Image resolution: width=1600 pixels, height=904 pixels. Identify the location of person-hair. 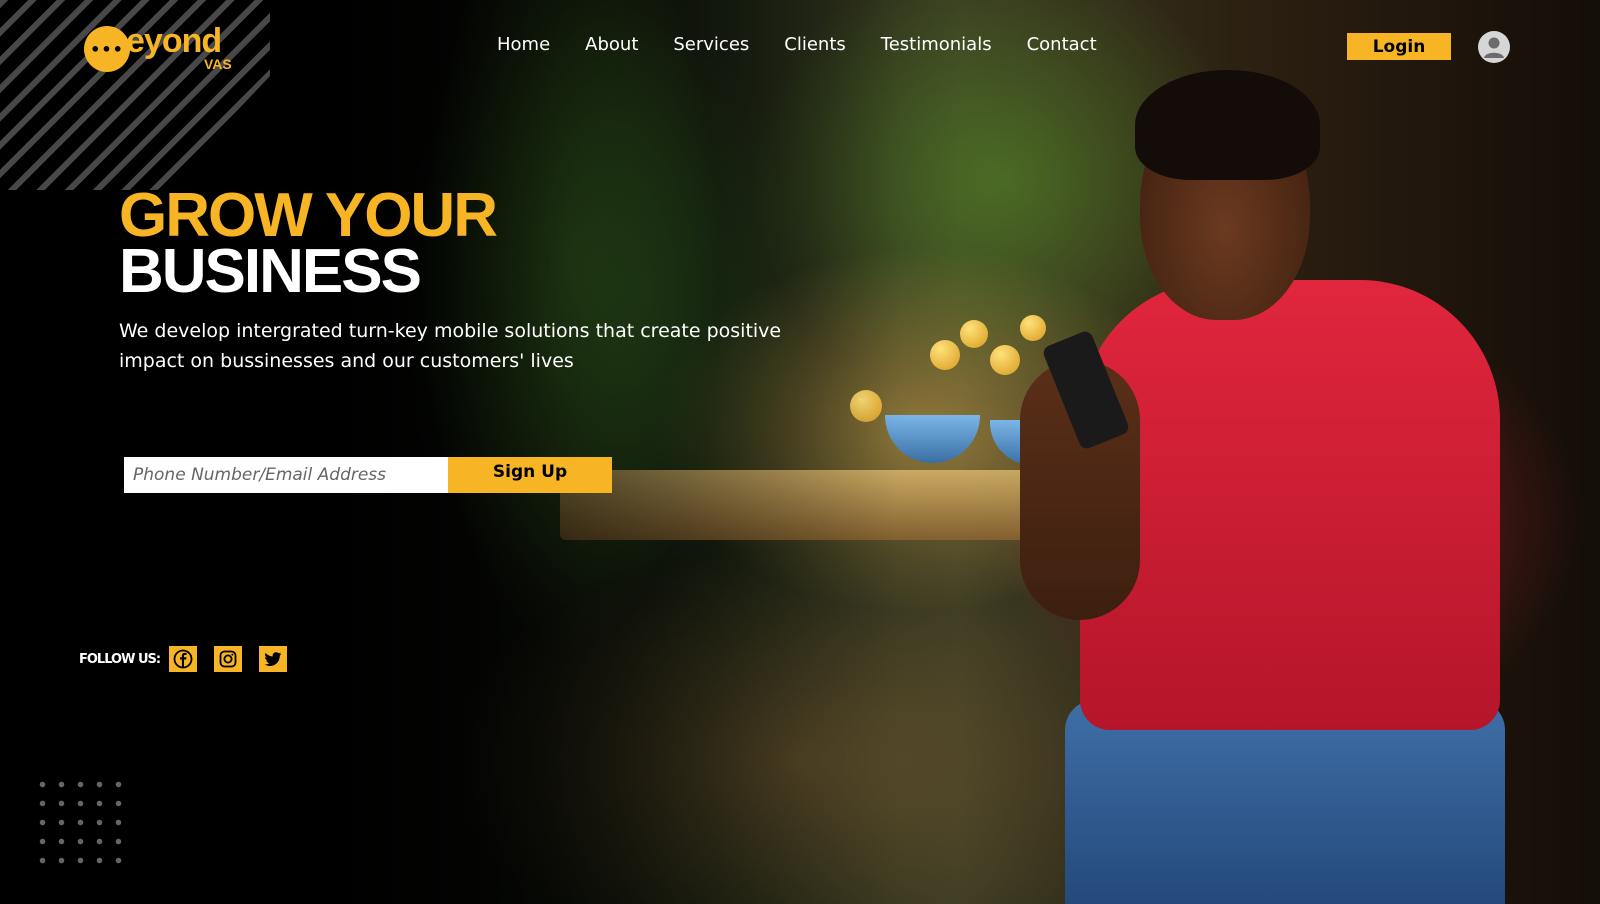
(1227, 125).